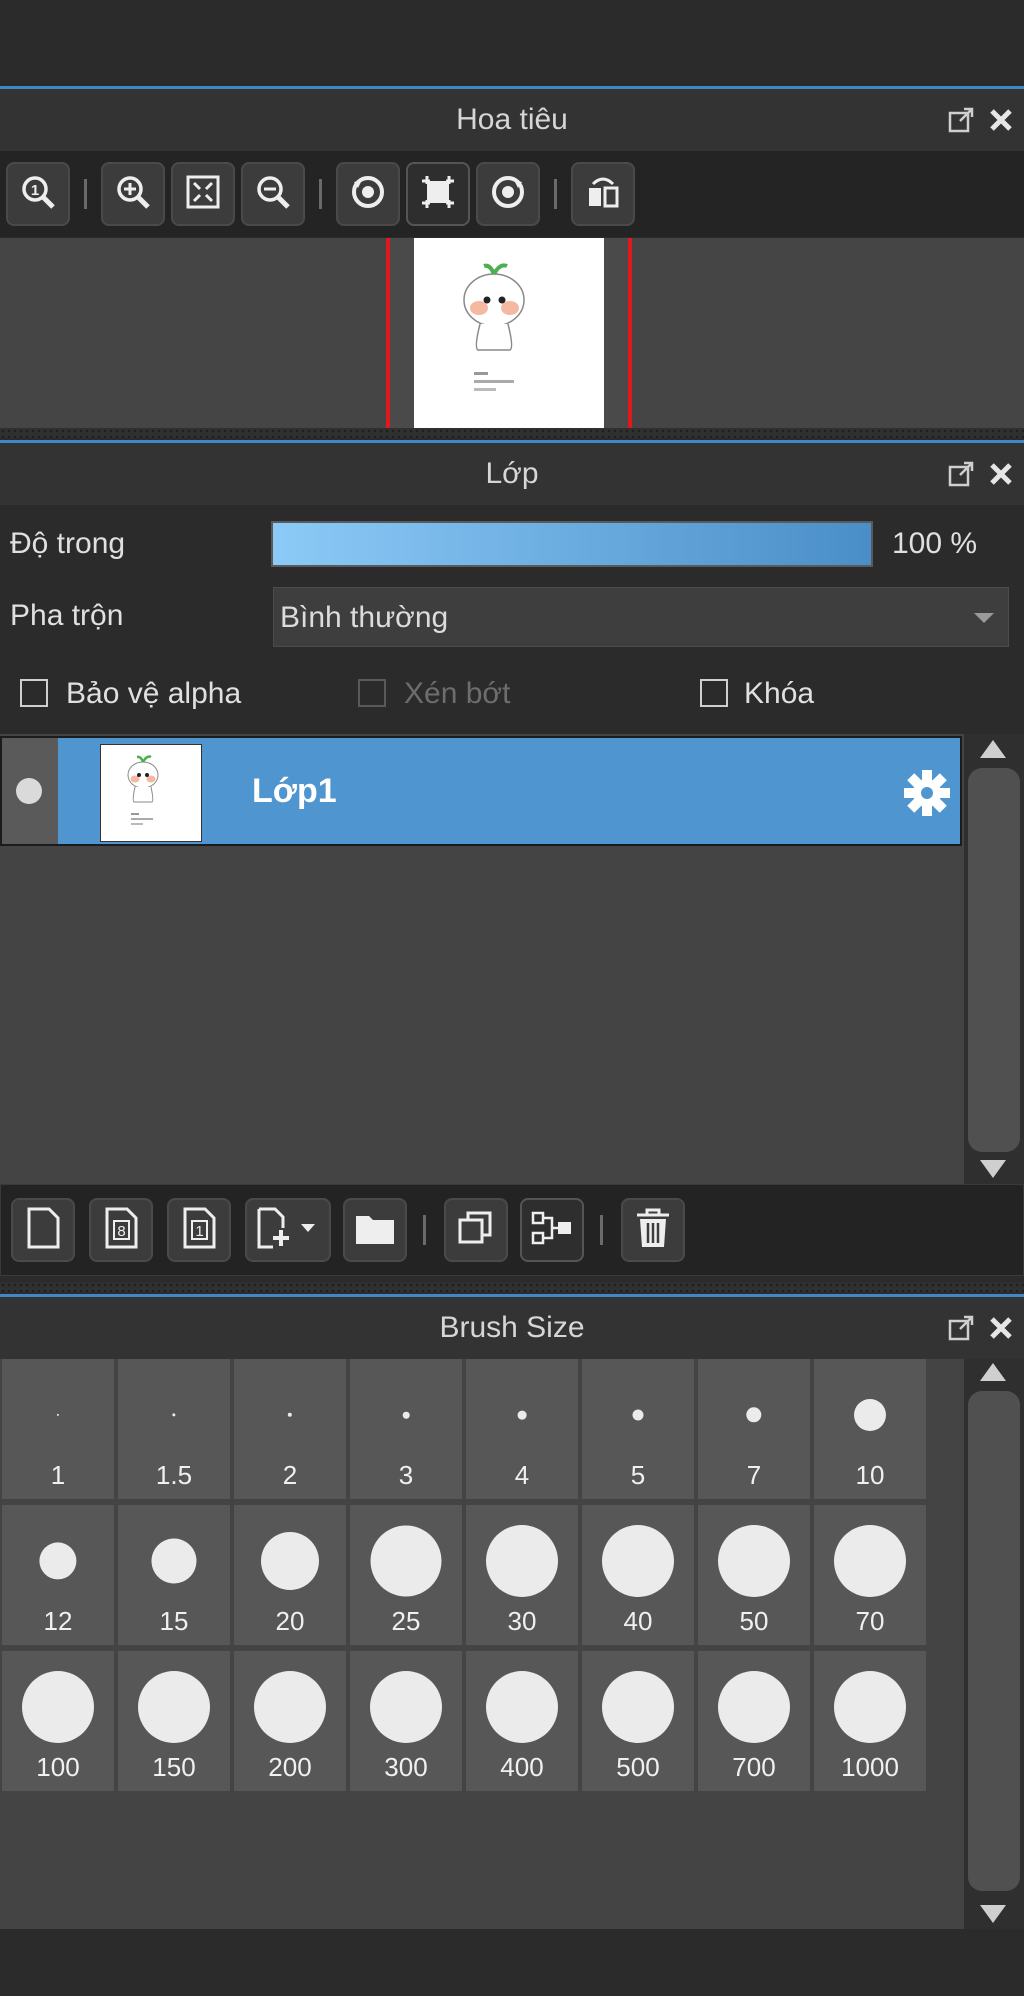  What do you see at coordinates (199, 1230) in the screenshot?
I see `new-1bit-layer-button: 1` at bounding box center [199, 1230].